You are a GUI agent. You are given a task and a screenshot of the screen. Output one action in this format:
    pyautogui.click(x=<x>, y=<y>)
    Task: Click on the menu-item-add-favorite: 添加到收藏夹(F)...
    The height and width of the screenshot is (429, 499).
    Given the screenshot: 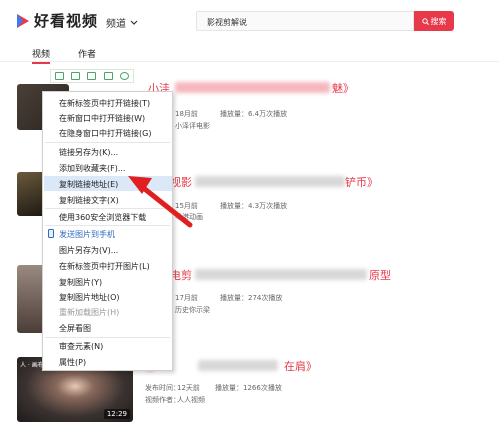 What is the action you would take?
    pyautogui.click(x=92, y=168)
    